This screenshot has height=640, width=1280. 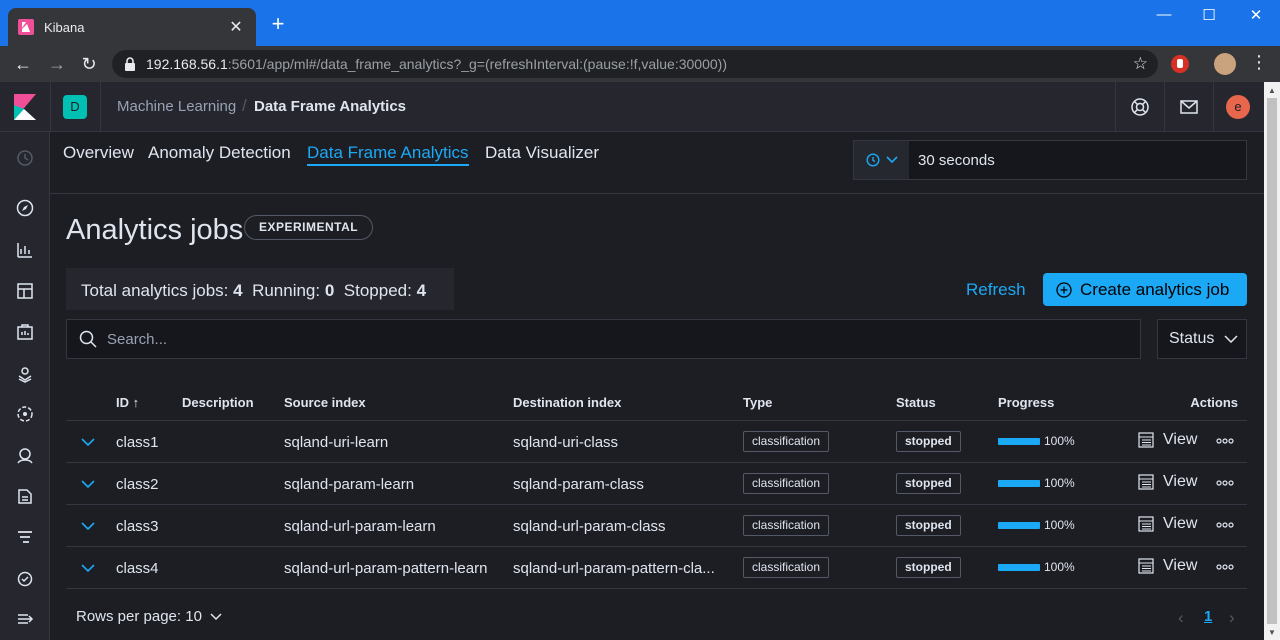 What do you see at coordinates (236, 27) in the screenshot?
I see `tab-close-icon: ✕` at bounding box center [236, 27].